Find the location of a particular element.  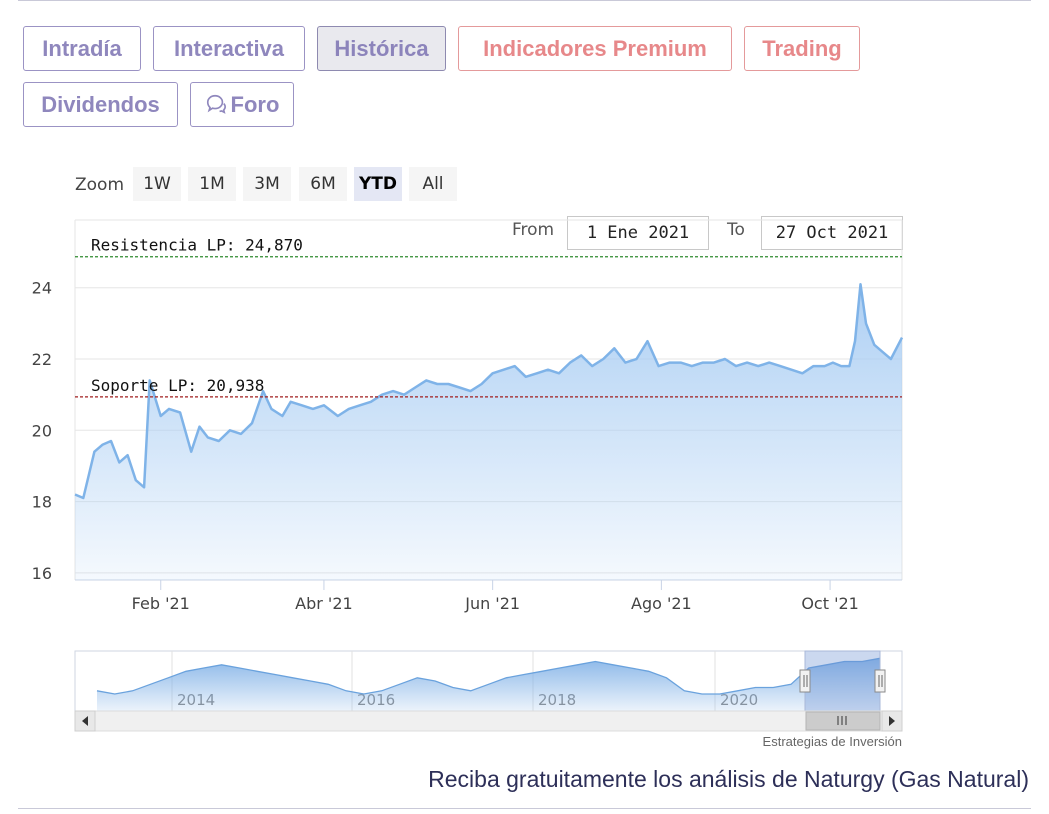

level-label: Resistencia LP: 24,870 is located at coordinates (197, 245).